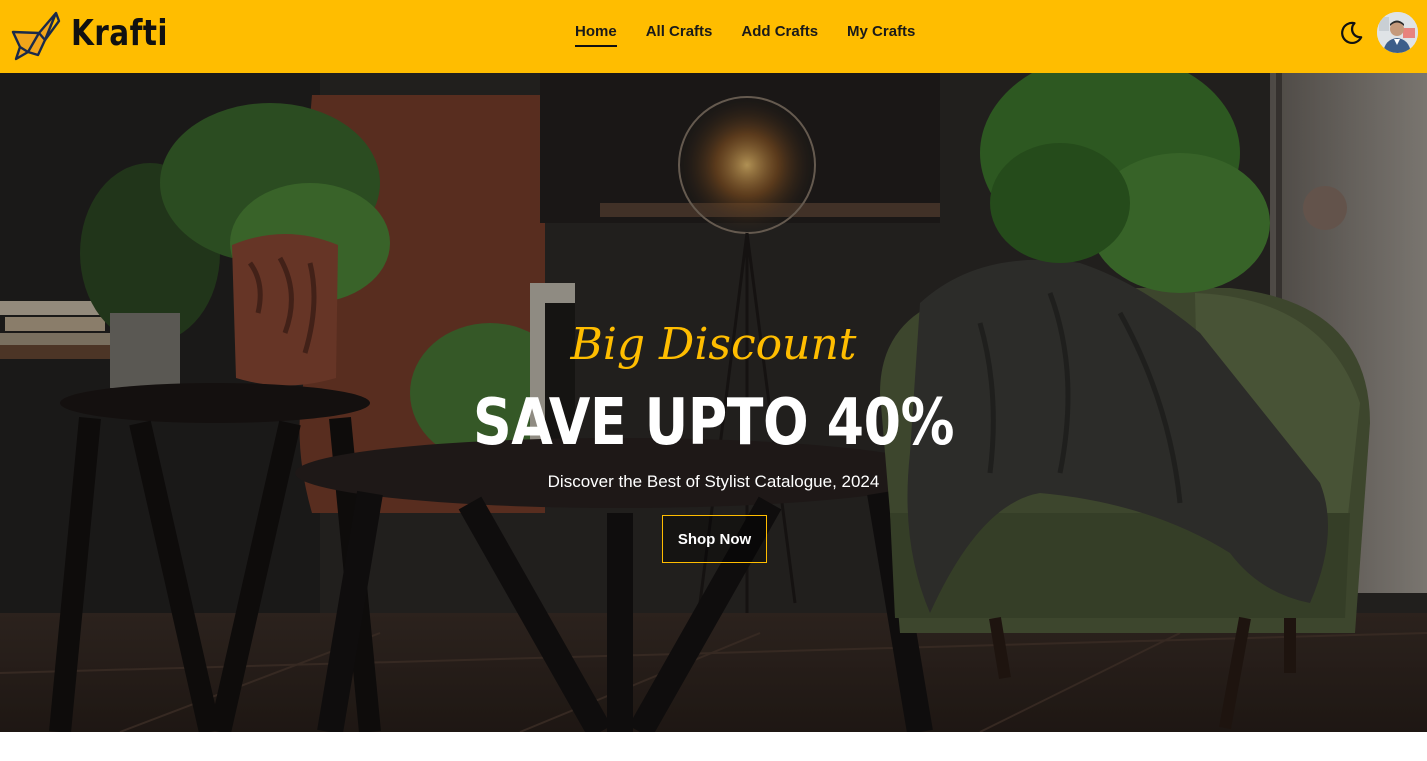  I want to click on origami-bird-icon, so click(36, 36).